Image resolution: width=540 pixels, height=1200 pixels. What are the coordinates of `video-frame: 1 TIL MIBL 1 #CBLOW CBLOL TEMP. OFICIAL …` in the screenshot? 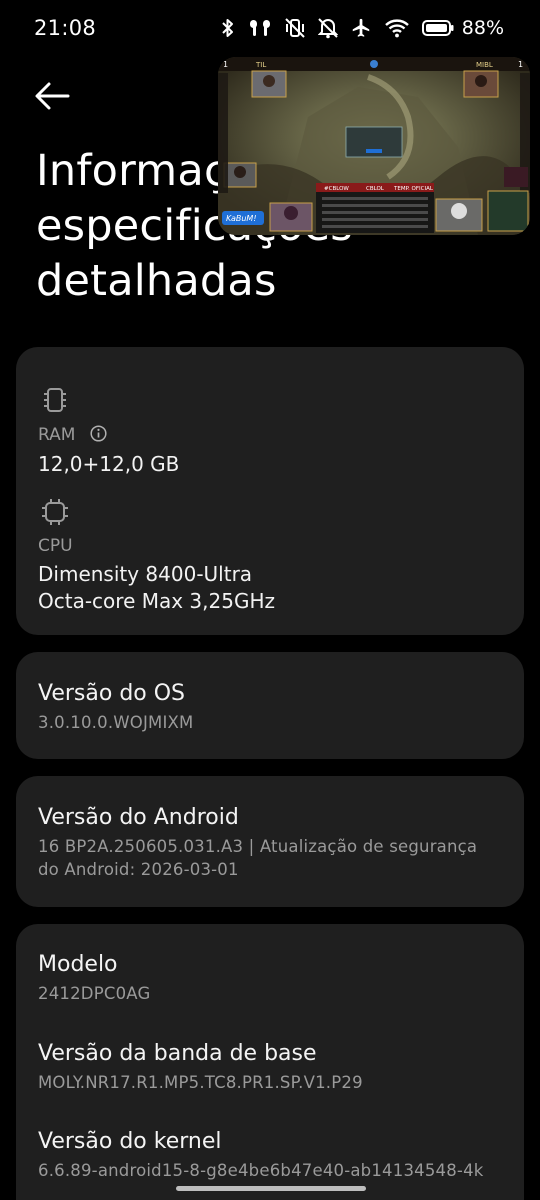 It's located at (374, 146).